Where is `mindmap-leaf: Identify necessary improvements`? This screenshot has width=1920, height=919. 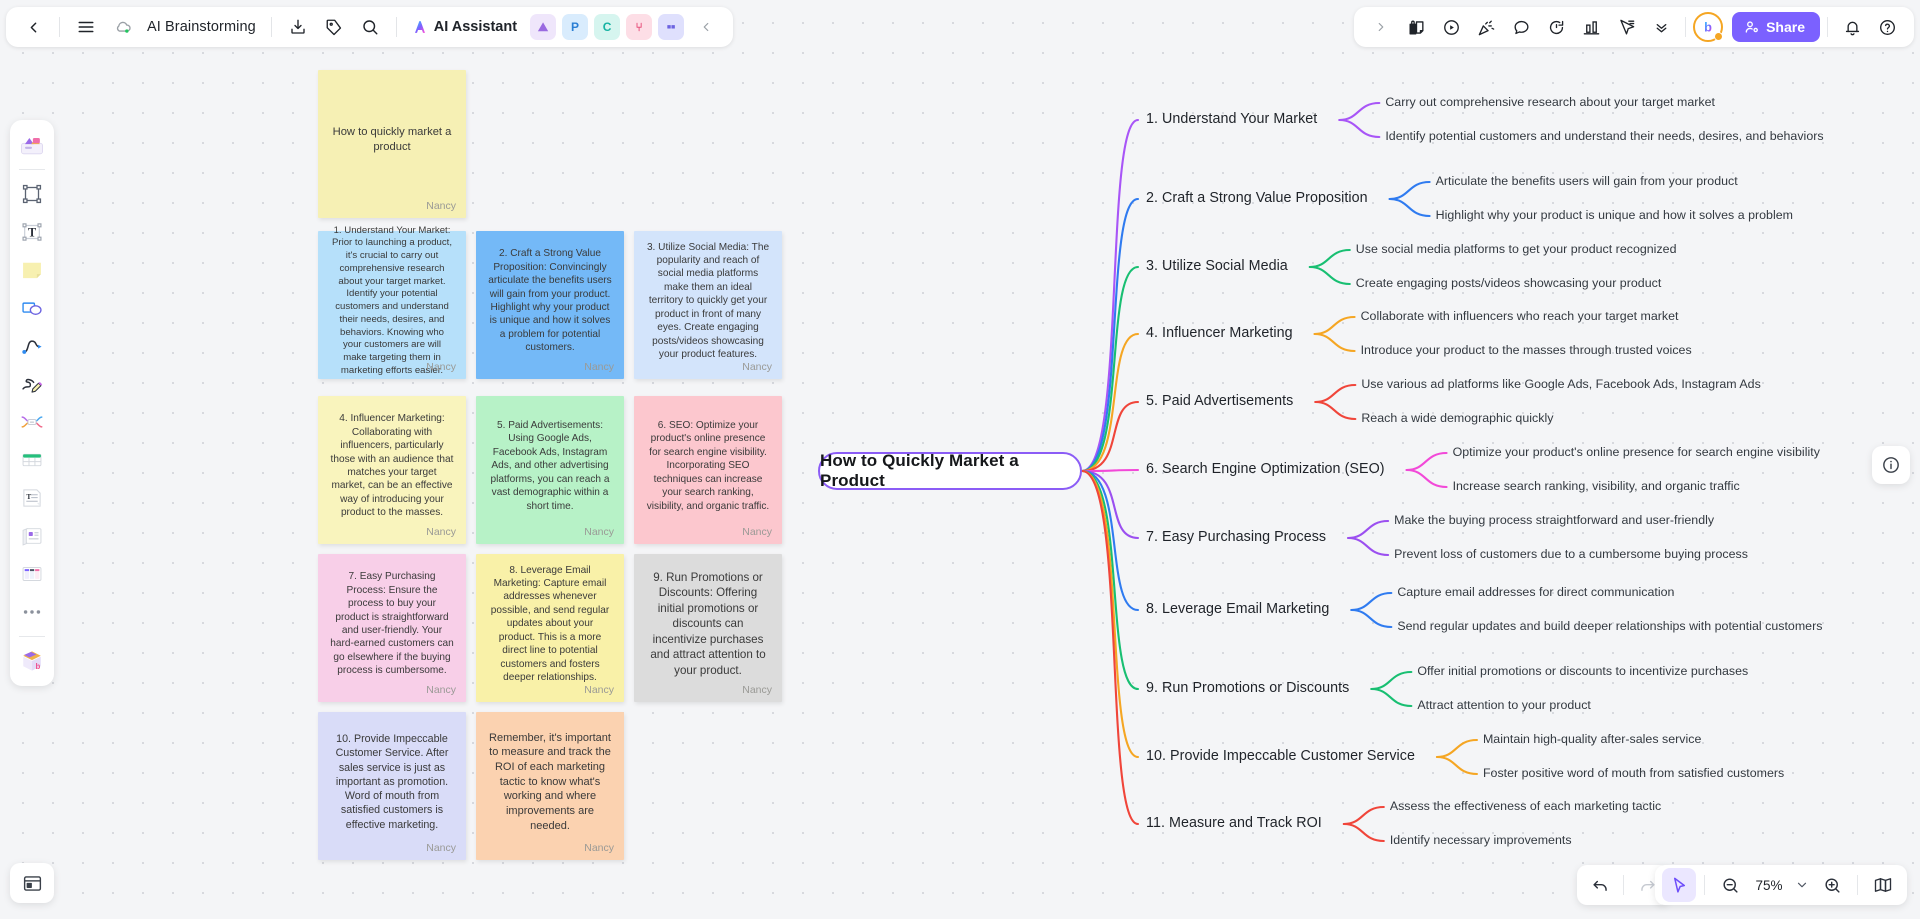 mindmap-leaf: Identify necessary improvements is located at coordinates (1481, 841).